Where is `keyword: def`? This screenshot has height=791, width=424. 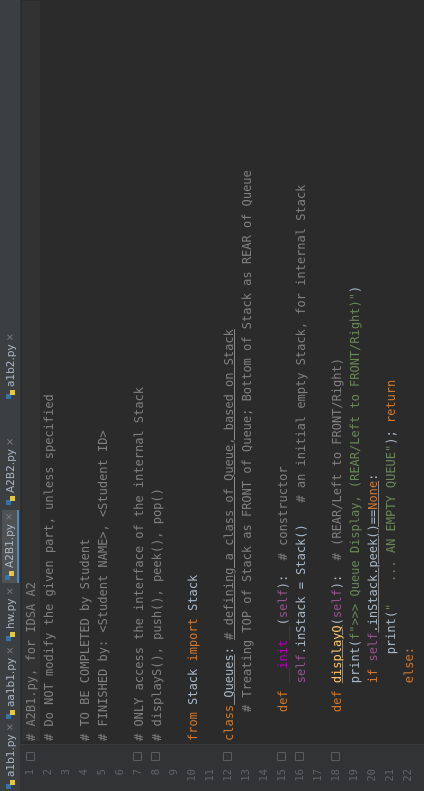
keyword: def is located at coordinates (283, 701).